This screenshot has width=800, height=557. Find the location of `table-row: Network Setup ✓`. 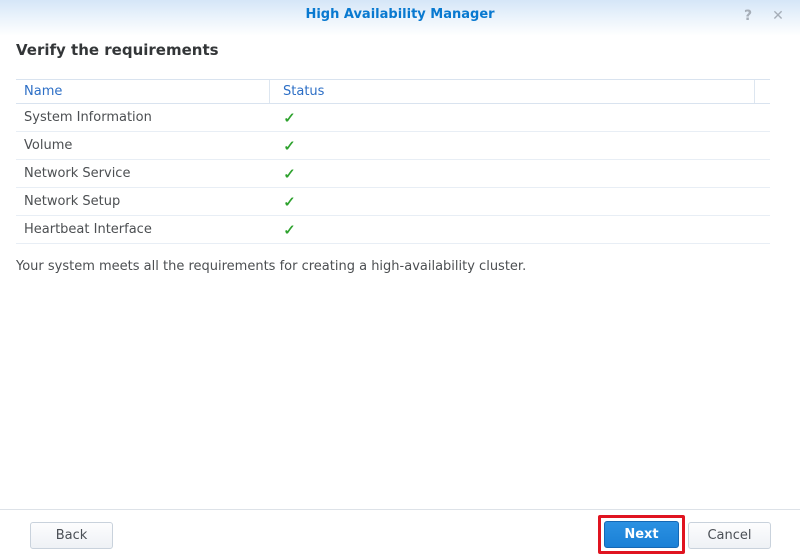

table-row: Network Setup ✓ is located at coordinates (393, 202).